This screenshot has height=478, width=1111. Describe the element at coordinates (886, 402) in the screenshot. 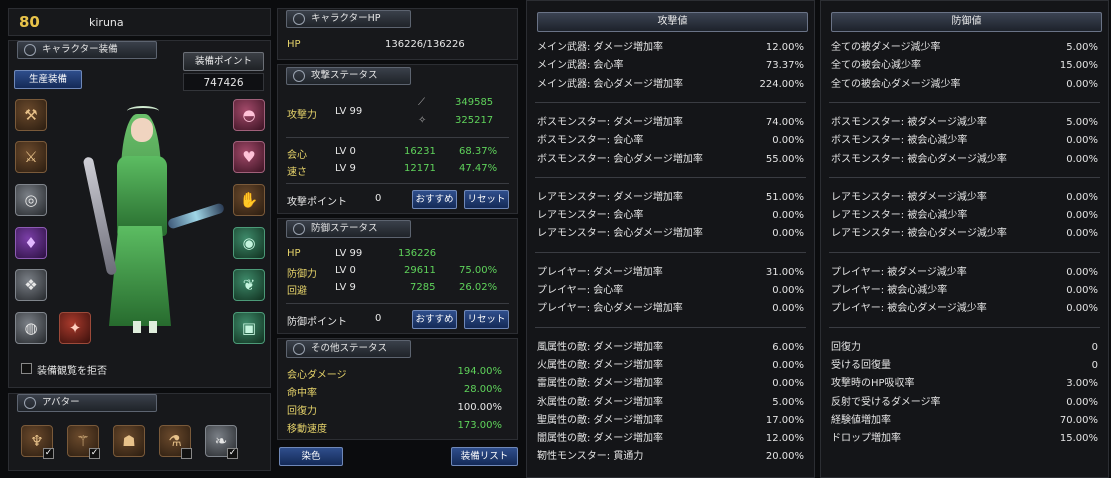

I see `defense-value-label: 反射で受けるダメージ率` at that location.